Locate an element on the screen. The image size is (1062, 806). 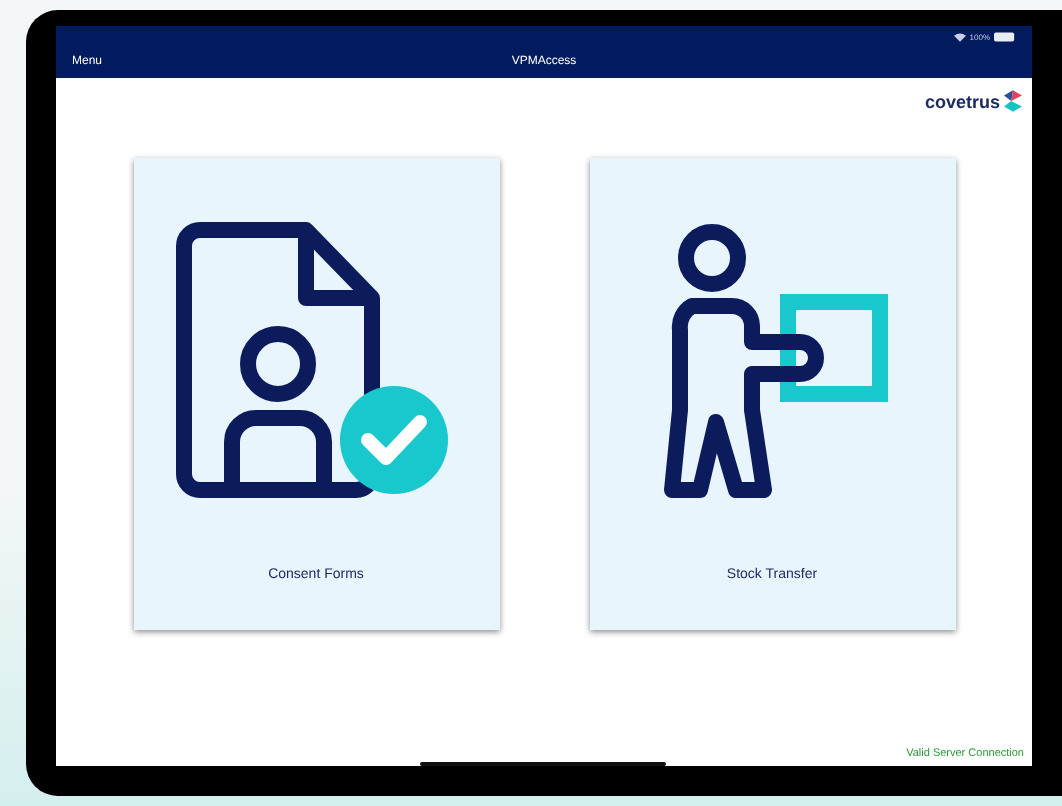
battery-icon is located at coordinates (1005, 36).